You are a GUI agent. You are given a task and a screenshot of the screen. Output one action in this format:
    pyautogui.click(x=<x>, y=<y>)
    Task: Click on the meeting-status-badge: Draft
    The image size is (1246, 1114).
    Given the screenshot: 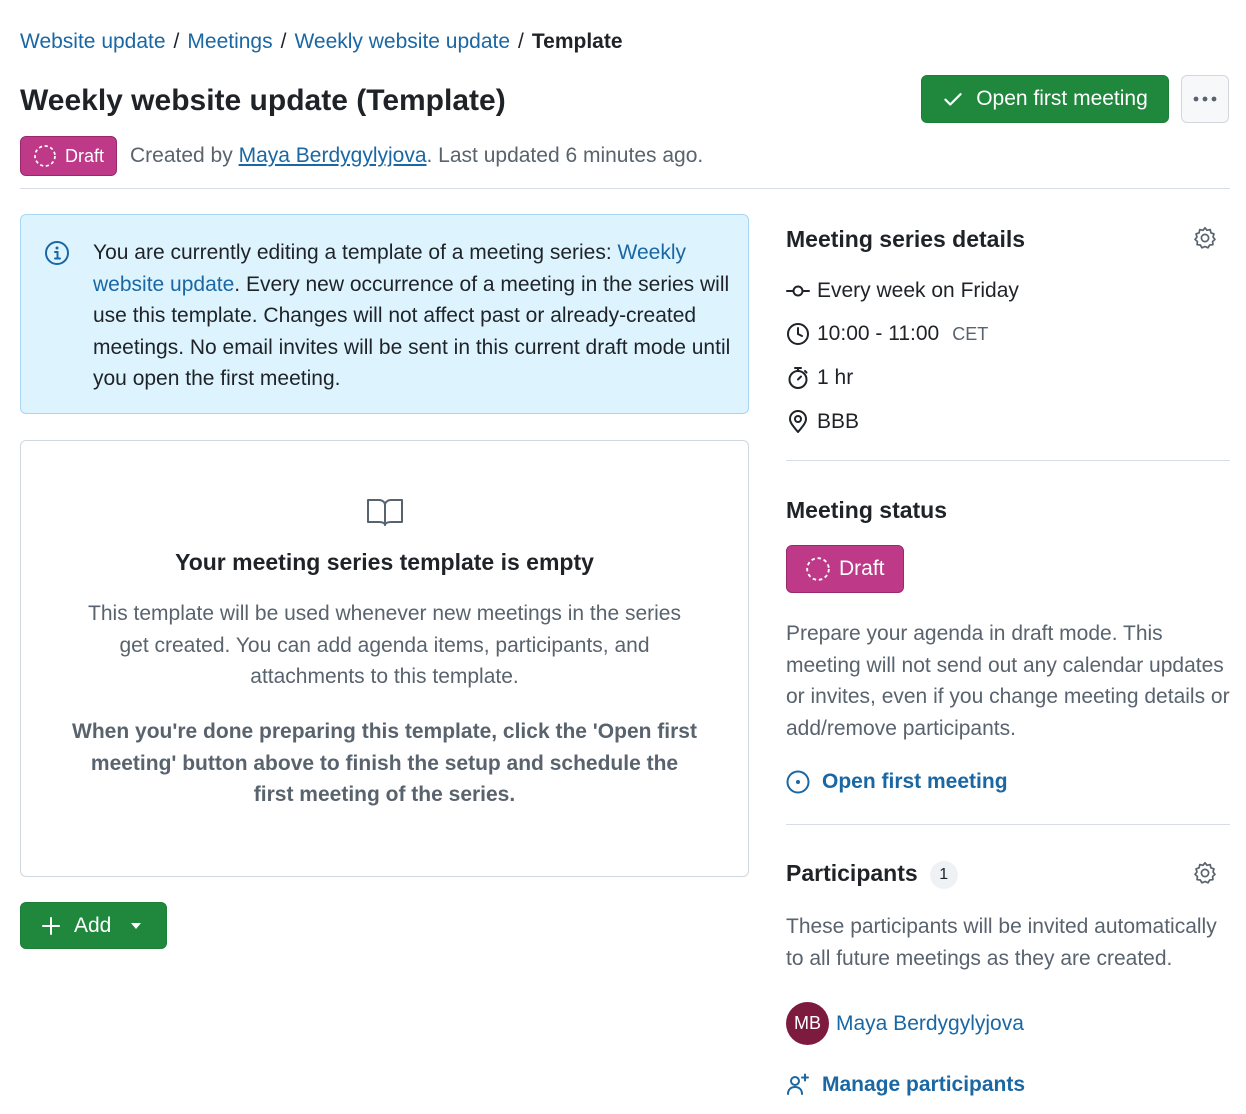 What is the action you would take?
    pyautogui.click(x=845, y=569)
    